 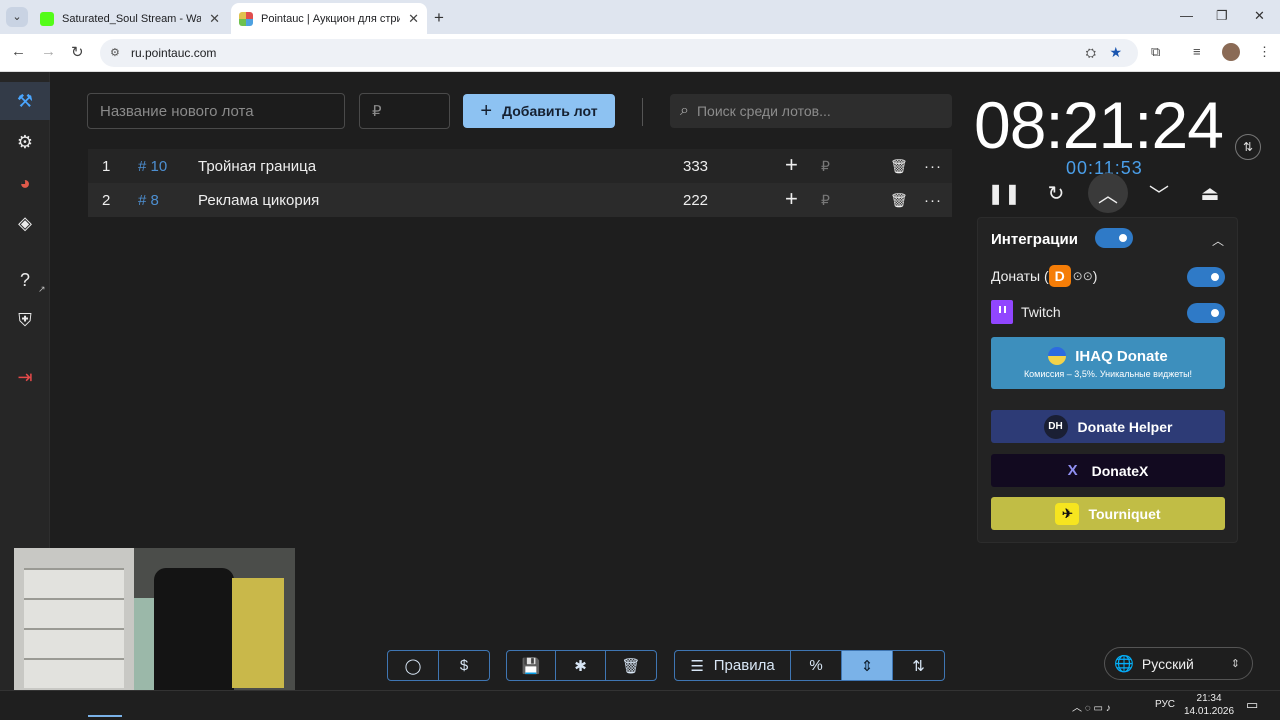 I want to click on double-time-button: ⏏, so click(x=1210, y=193).